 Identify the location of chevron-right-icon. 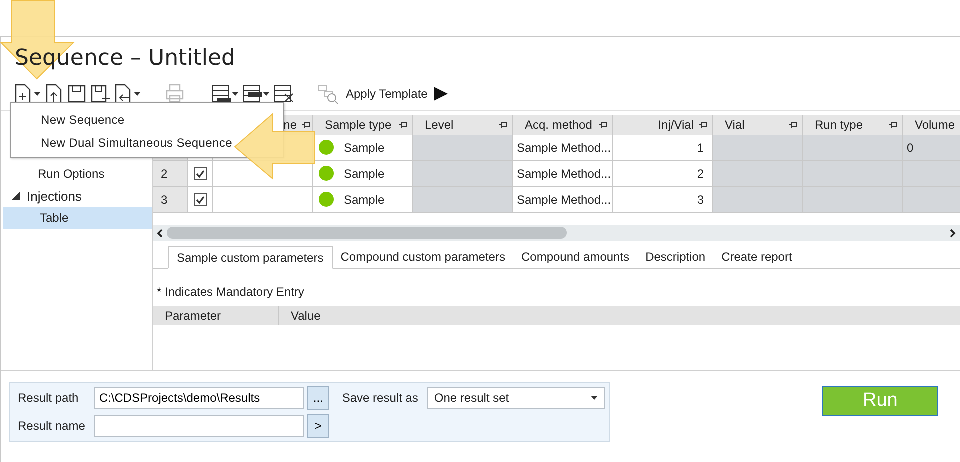
(953, 233).